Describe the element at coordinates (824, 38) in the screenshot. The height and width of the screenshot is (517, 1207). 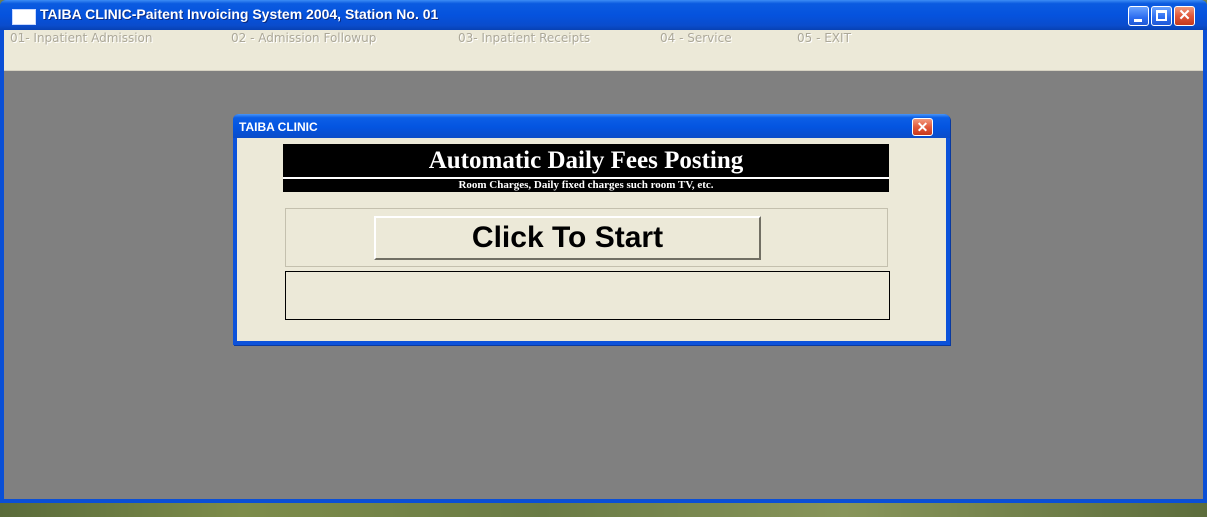
I see `menu-item-exit: 05 - EXIT` at that location.